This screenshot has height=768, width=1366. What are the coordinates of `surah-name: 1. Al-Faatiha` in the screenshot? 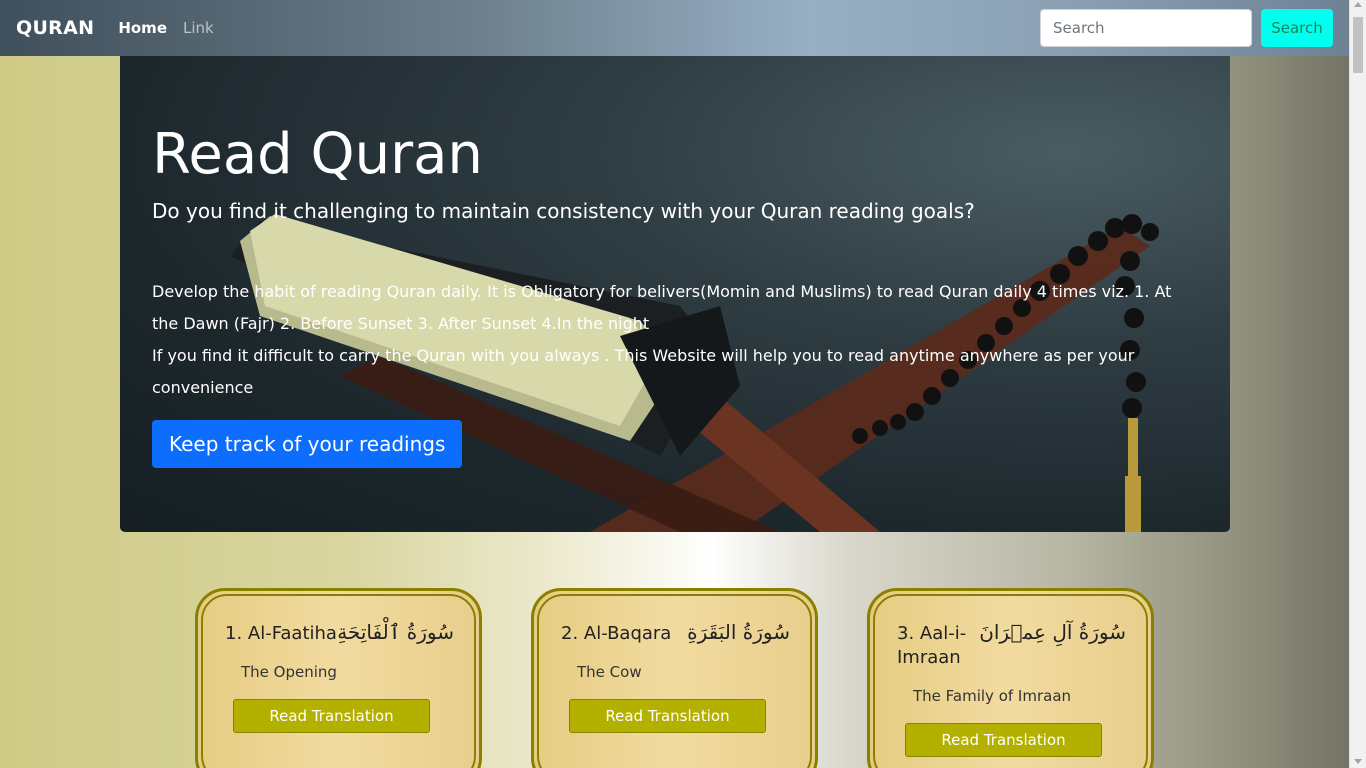 It's located at (281, 633).